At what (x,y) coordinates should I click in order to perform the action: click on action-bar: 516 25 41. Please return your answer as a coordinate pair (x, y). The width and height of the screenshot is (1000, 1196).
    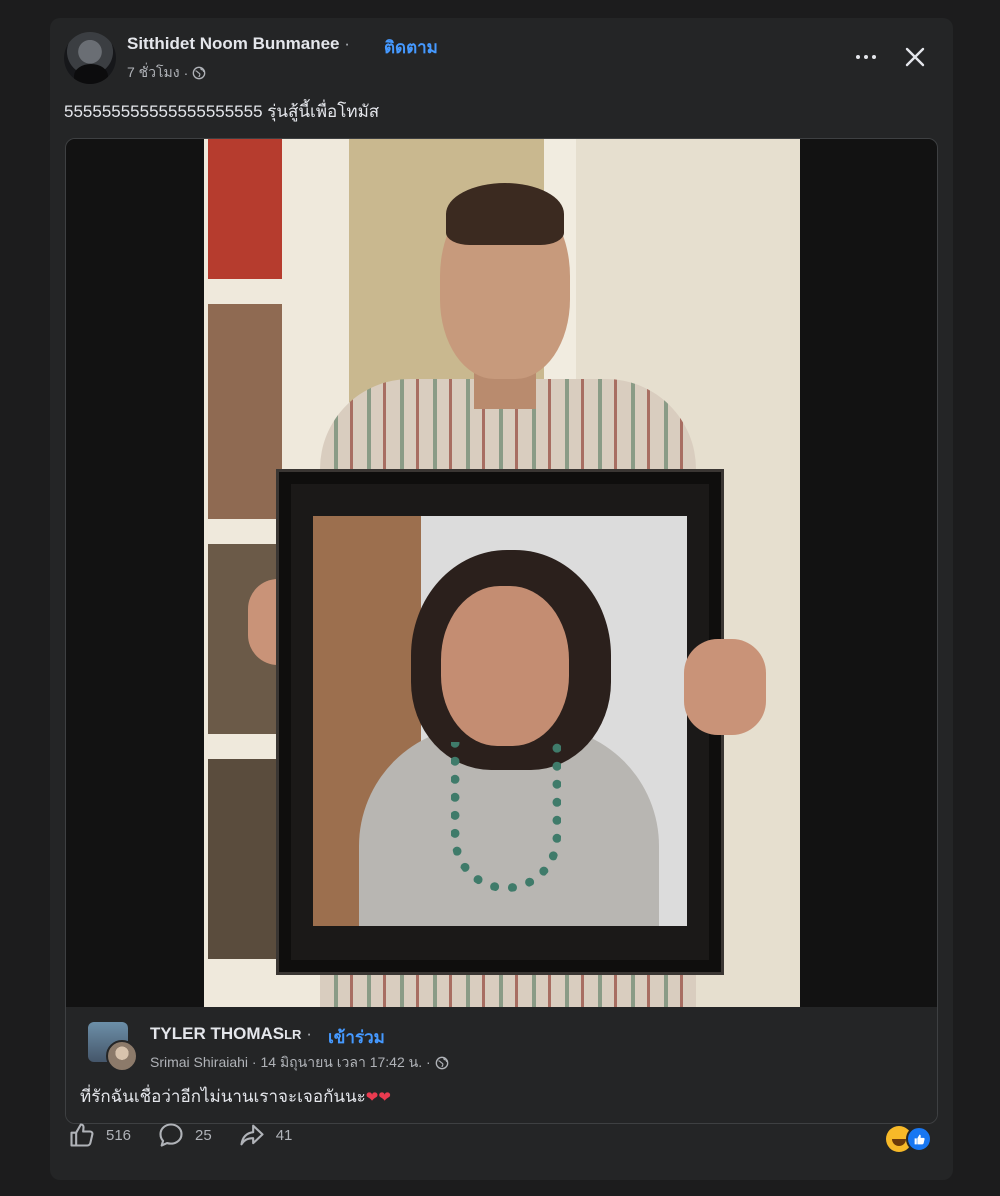
    Looking at the image, I should click on (193, 1135).